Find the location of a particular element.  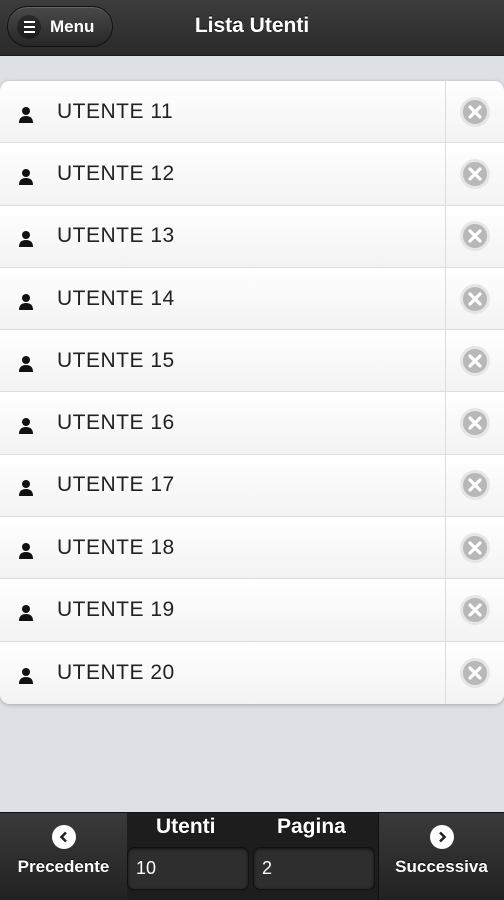

user-name: UTENTE 13 is located at coordinates (116, 236).